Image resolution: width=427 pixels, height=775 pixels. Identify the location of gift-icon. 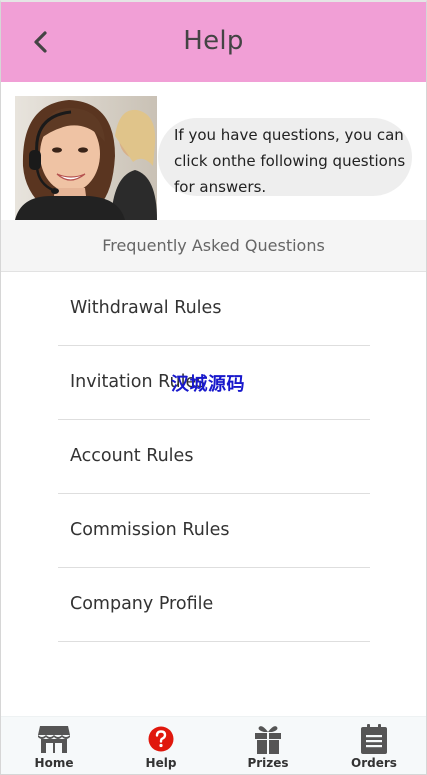
(268, 740).